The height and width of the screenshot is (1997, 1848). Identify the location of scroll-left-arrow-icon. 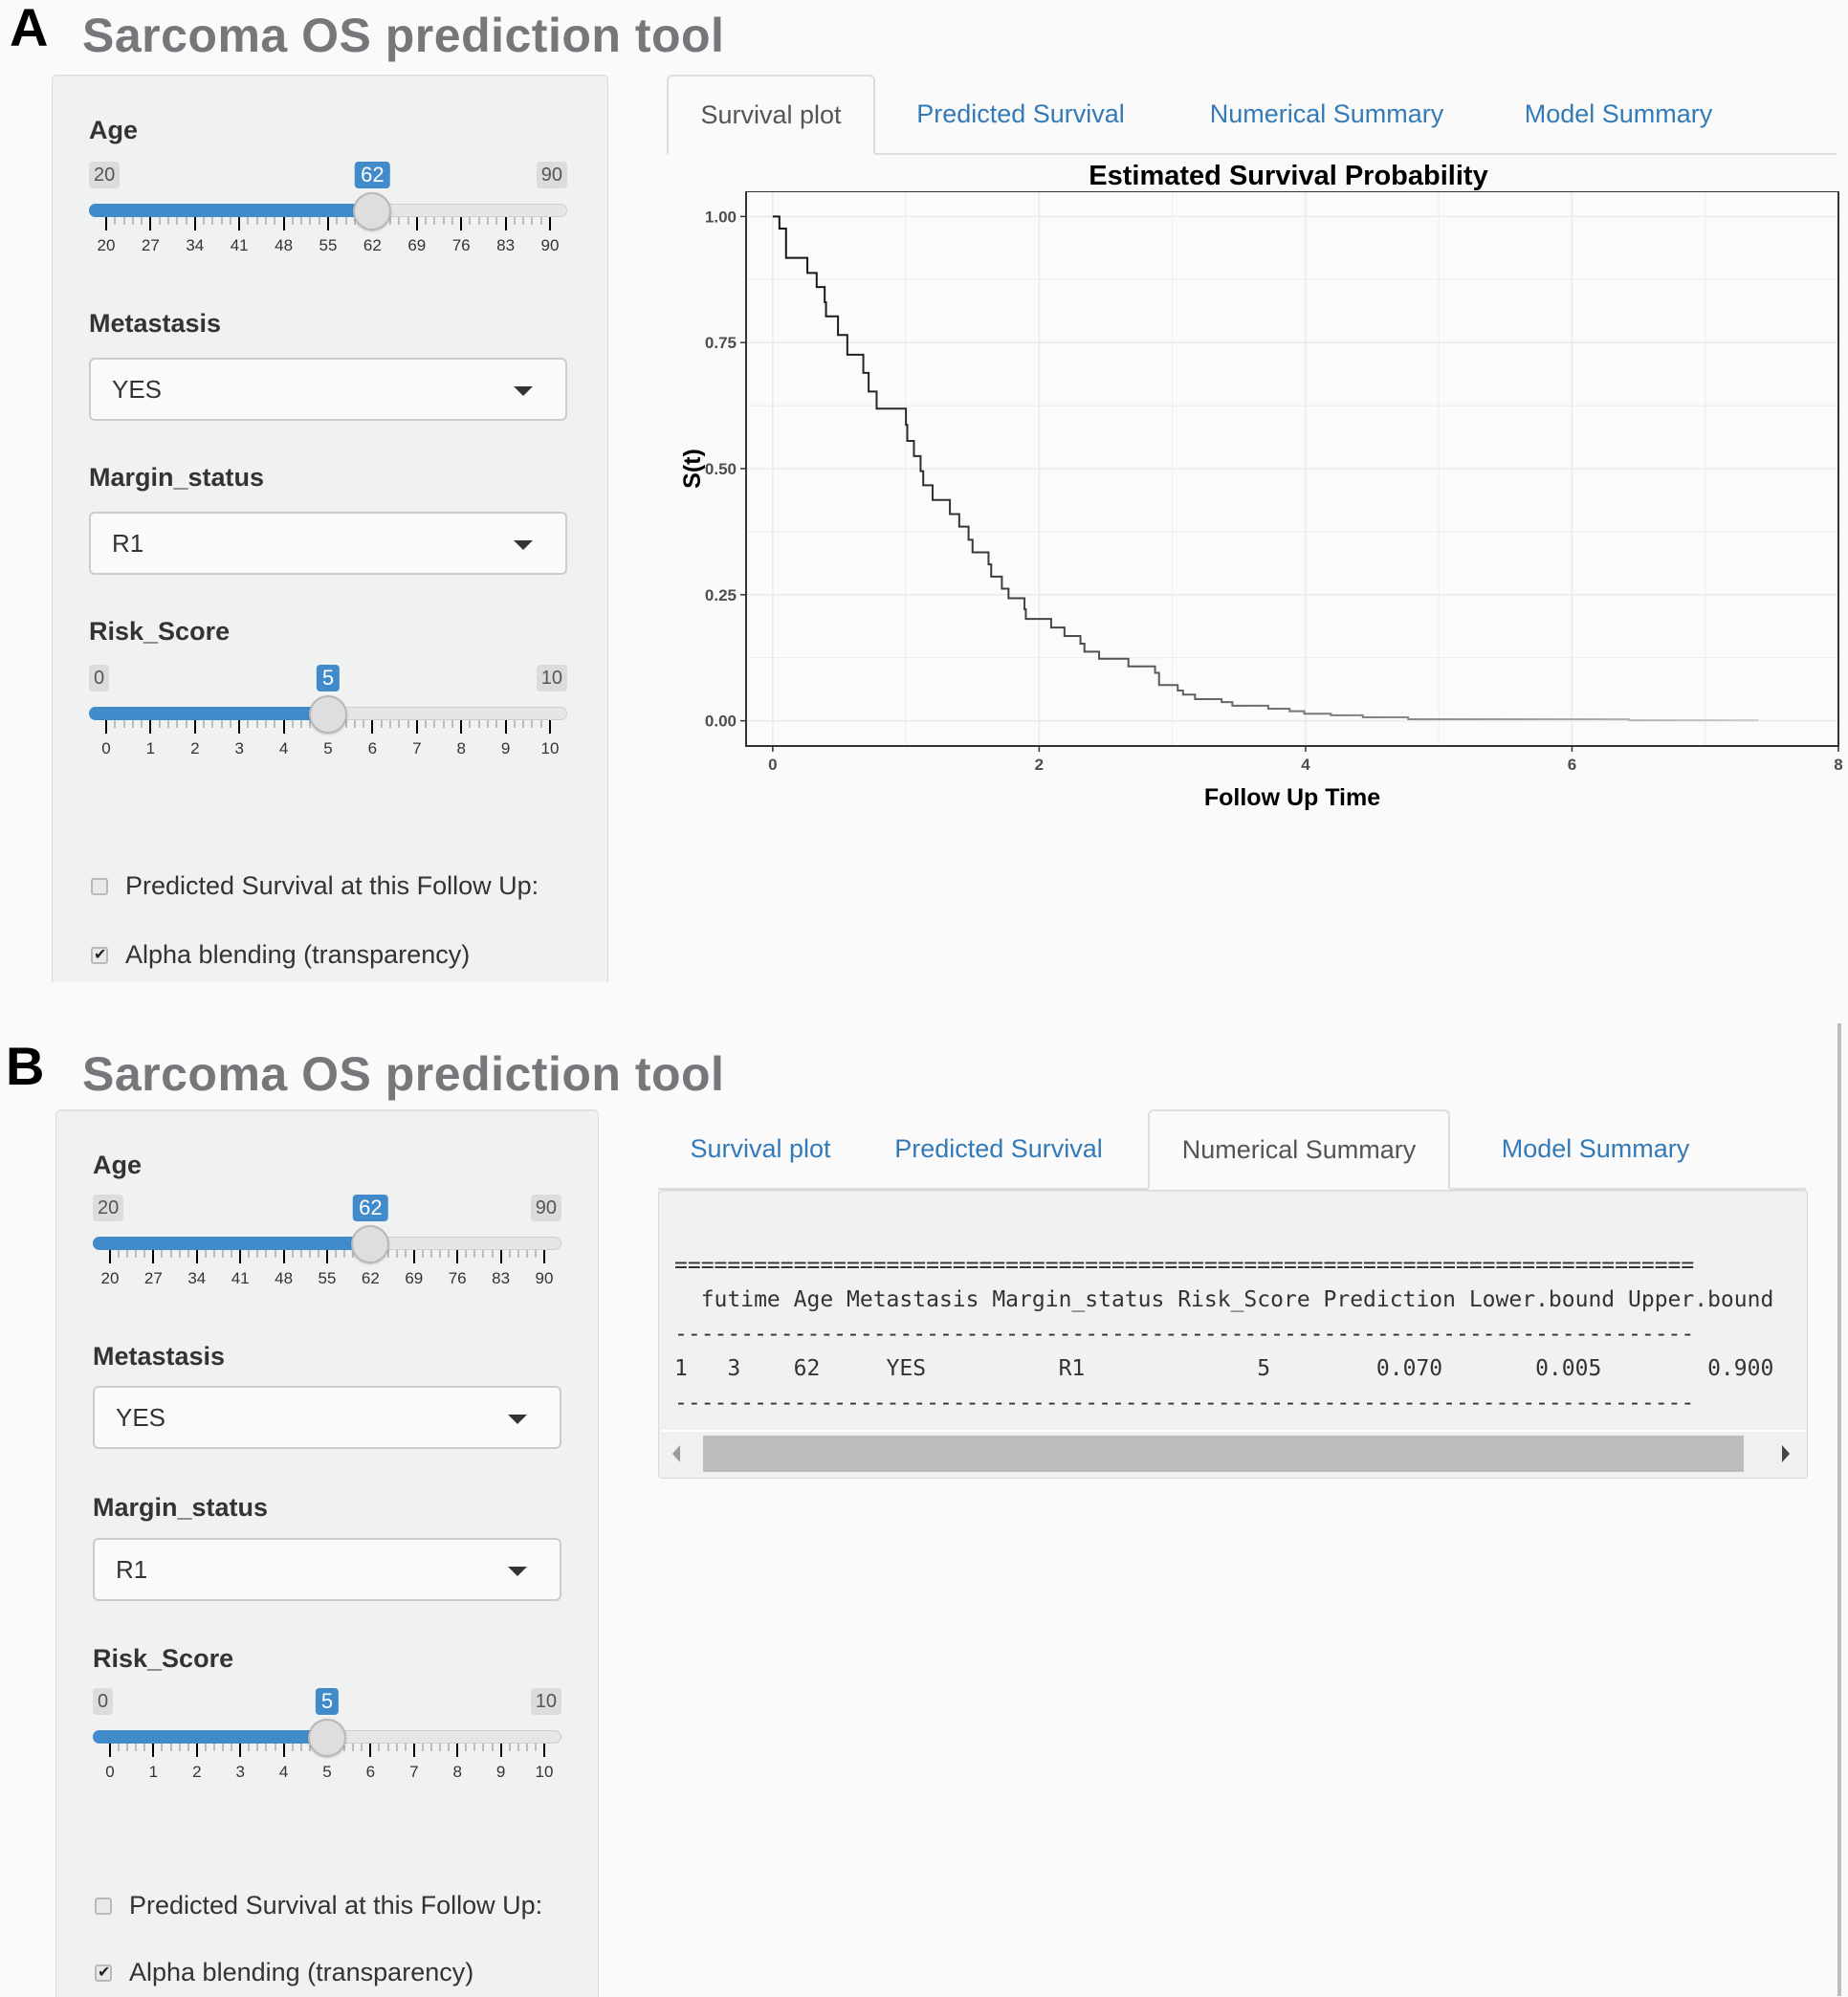
(676, 1453).